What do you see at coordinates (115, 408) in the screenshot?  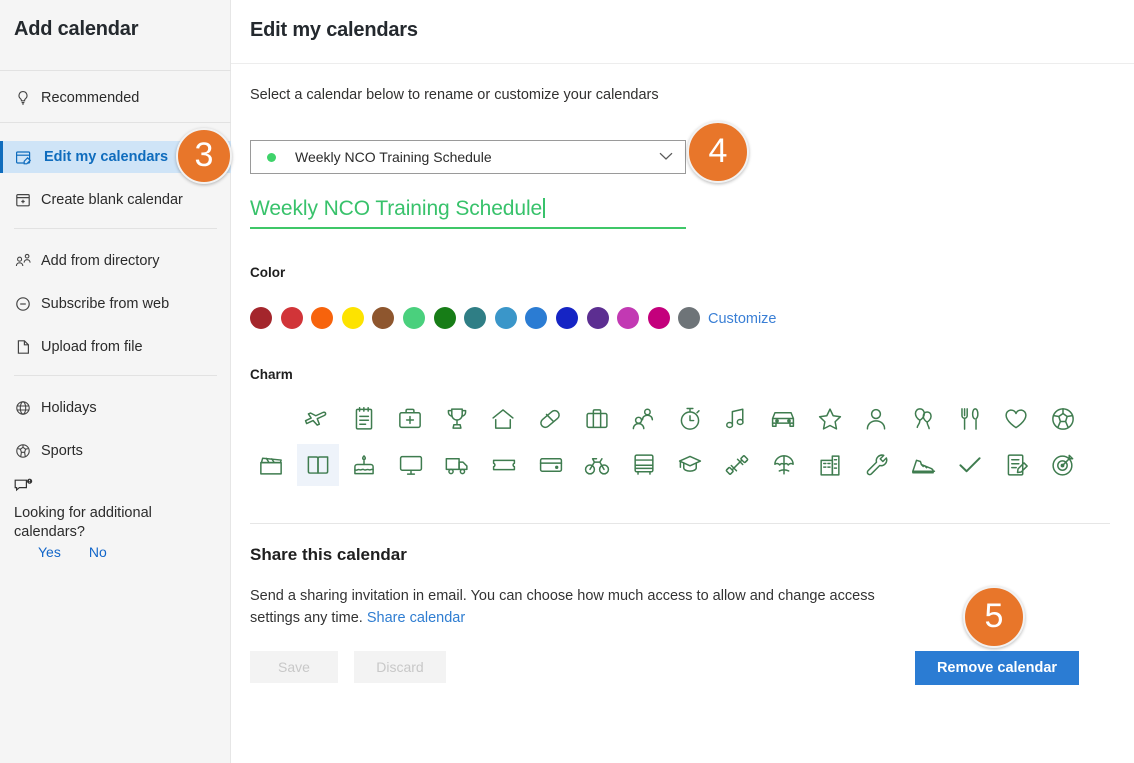 I see `sidebar-item-holidays: Holidays` at bounding box center [115, 408].